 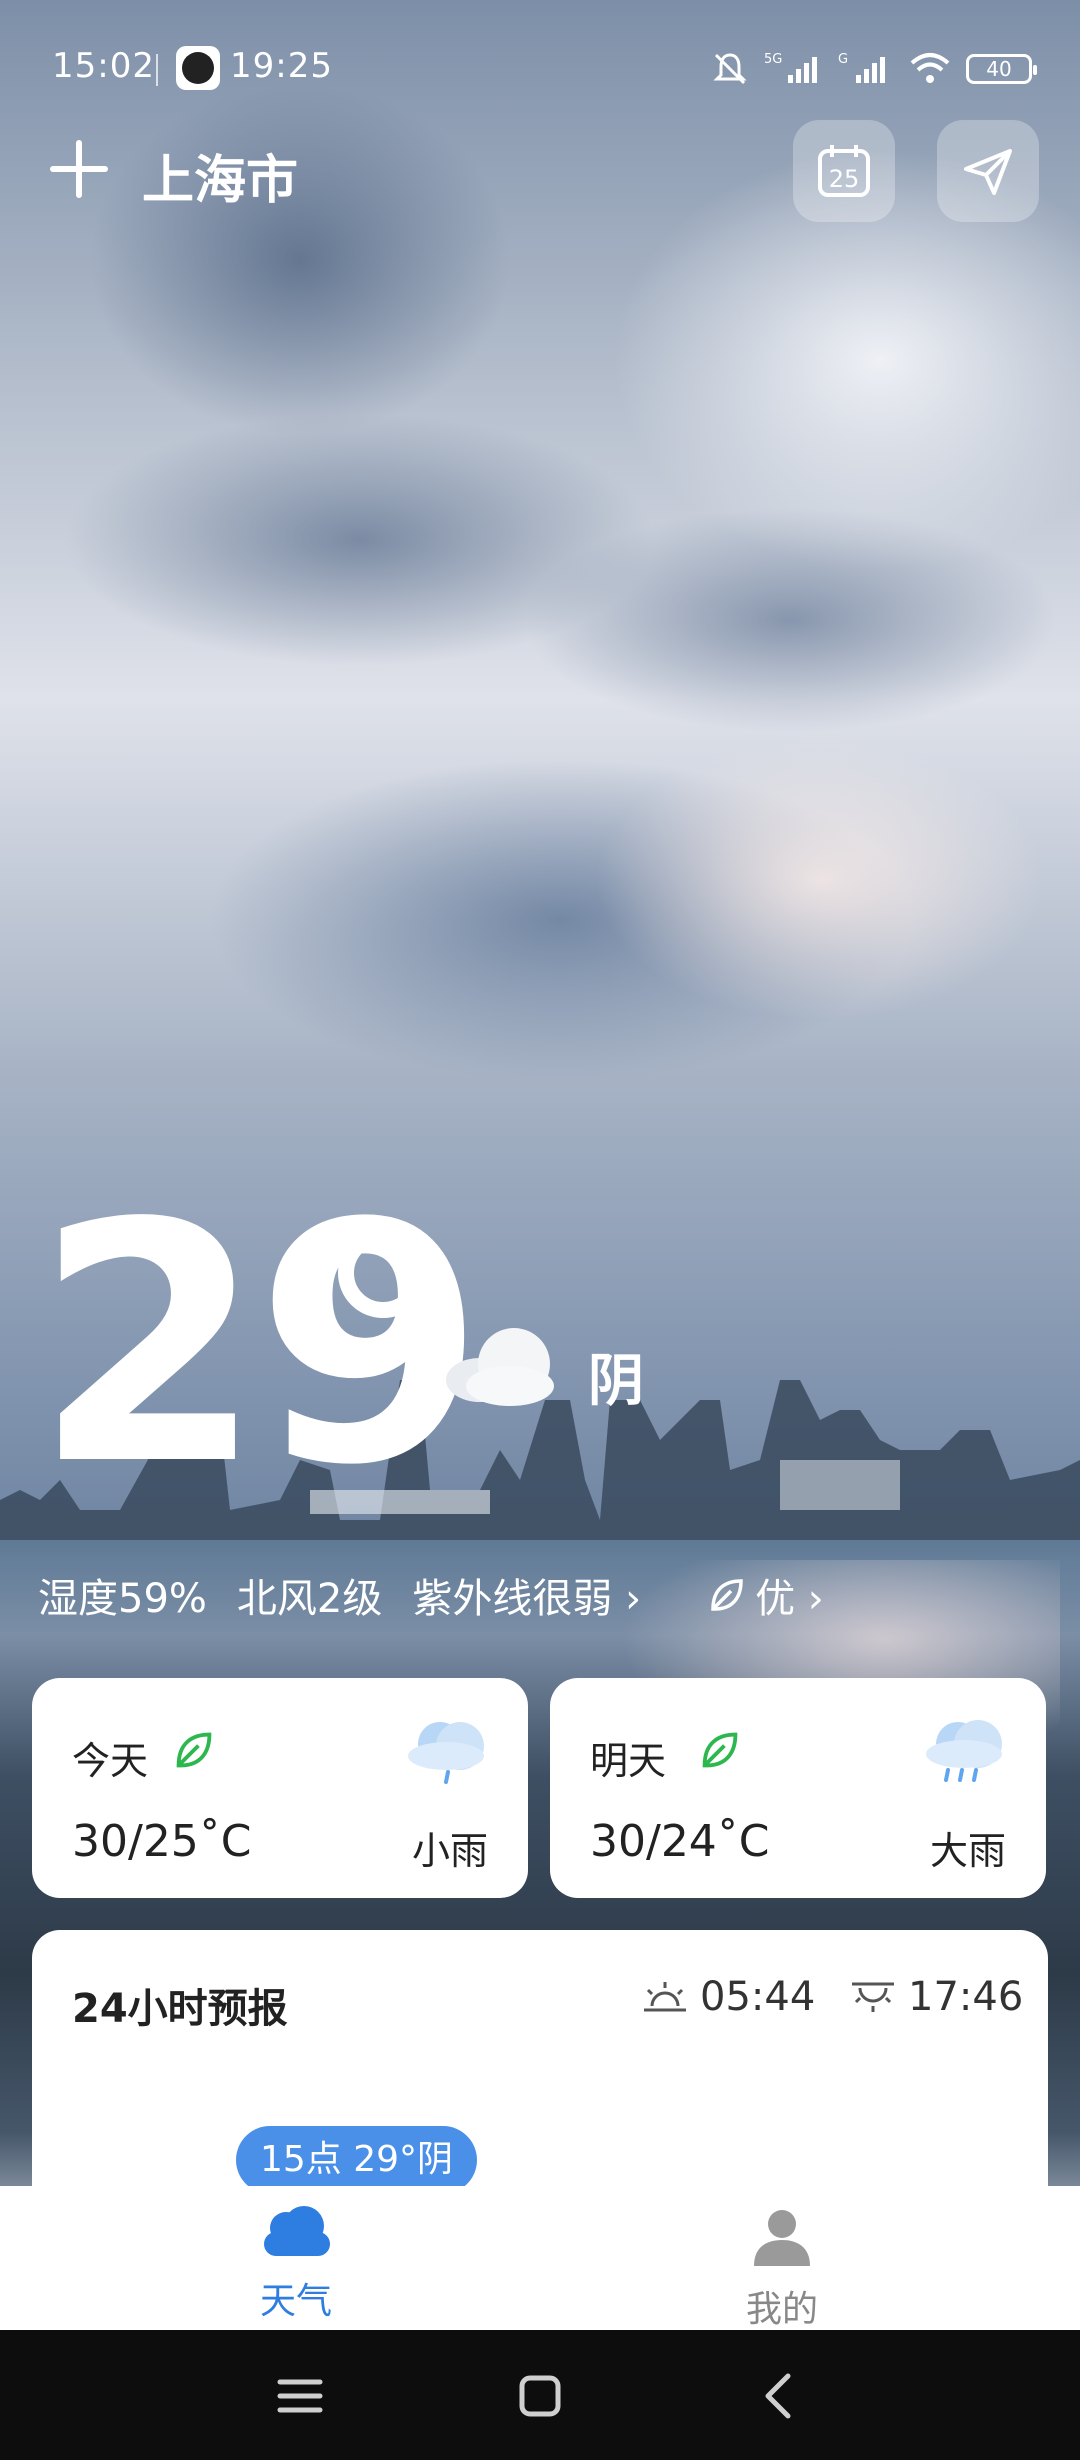 I want to click on nav-weather-label: 天气, so click(x=295, y=2301).